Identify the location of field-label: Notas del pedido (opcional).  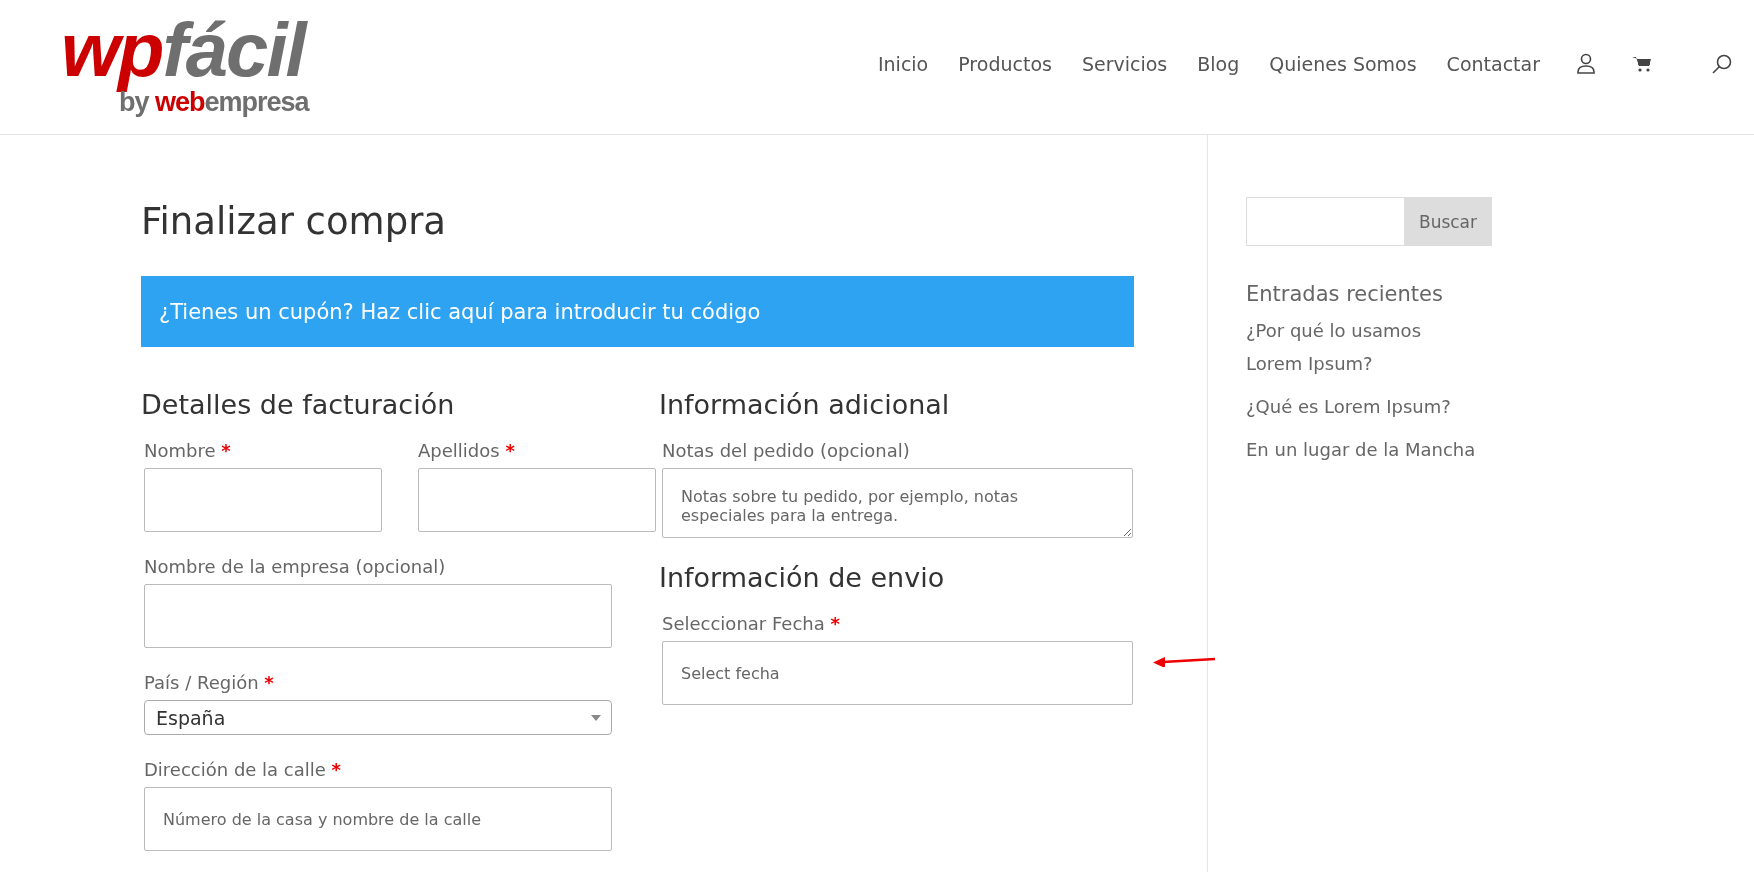
(786, 450).